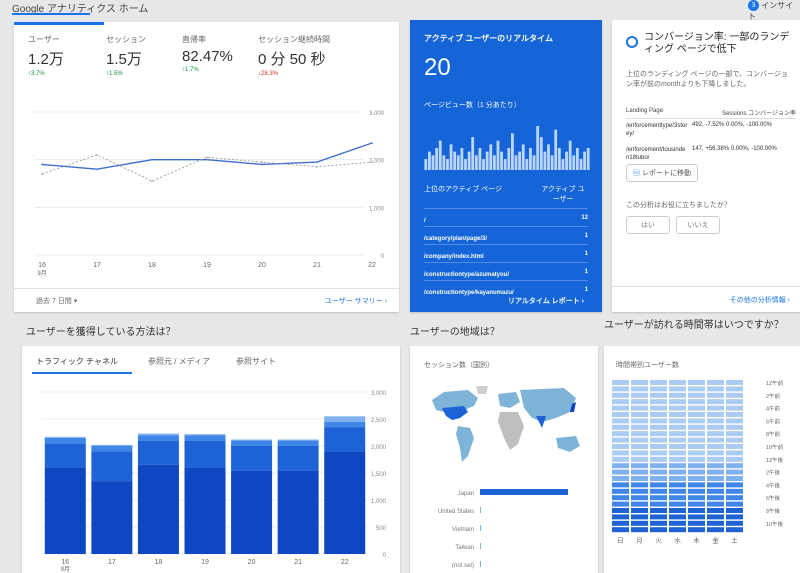 This screenshot has width=800, height=573. Describe the element at coordinates (56, 301) in the screenshot. I see `date-range-dropdown: 過去 7 日間 ▾` at that location.